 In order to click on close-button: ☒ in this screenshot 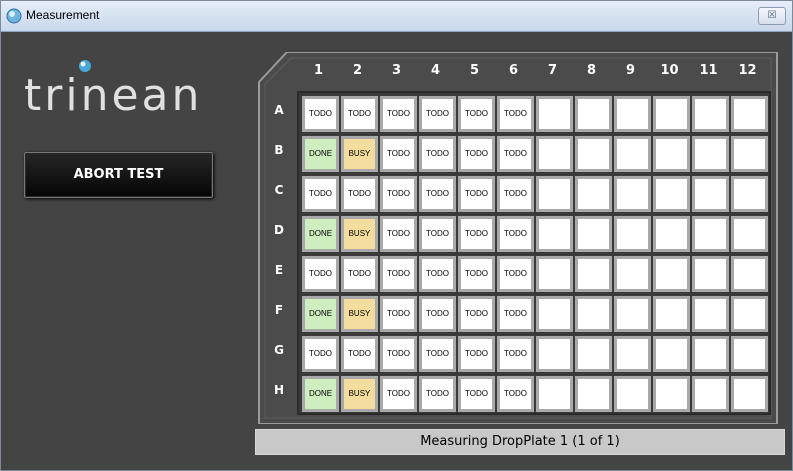, I will do `click(772, 16)`.